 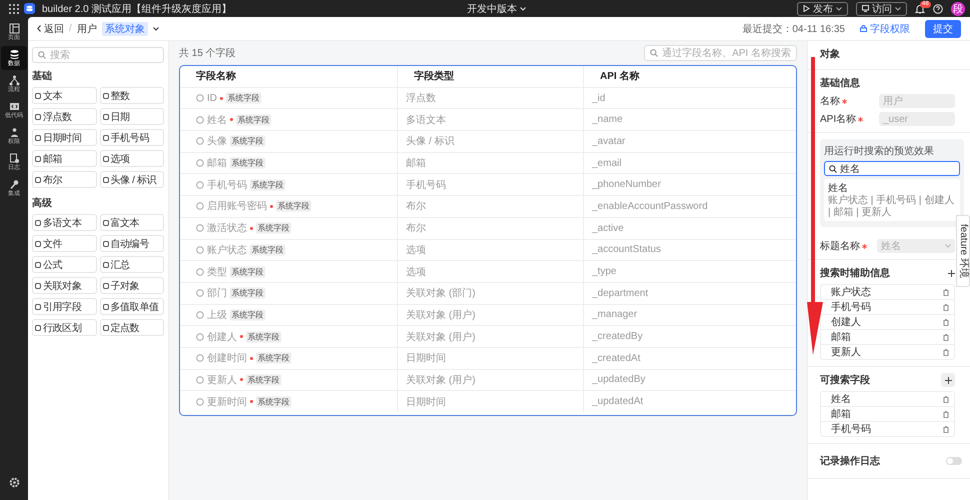 What do you see at coordinates (943, 29) in the screenshot?
I see `submit-button: 提交` at bounding box center [943, 29].